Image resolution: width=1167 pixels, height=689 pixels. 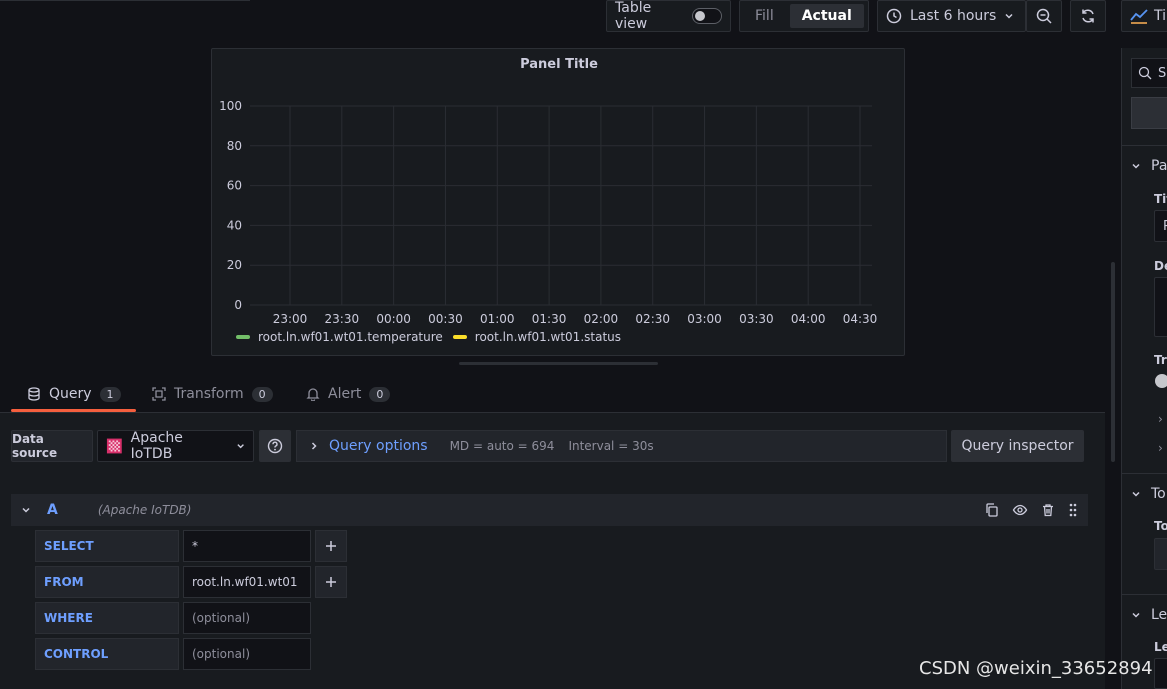 What do you see at coordinates (558, 363) in the screenshot?
I see `pane-splitter` at bounding box center [558, 363].